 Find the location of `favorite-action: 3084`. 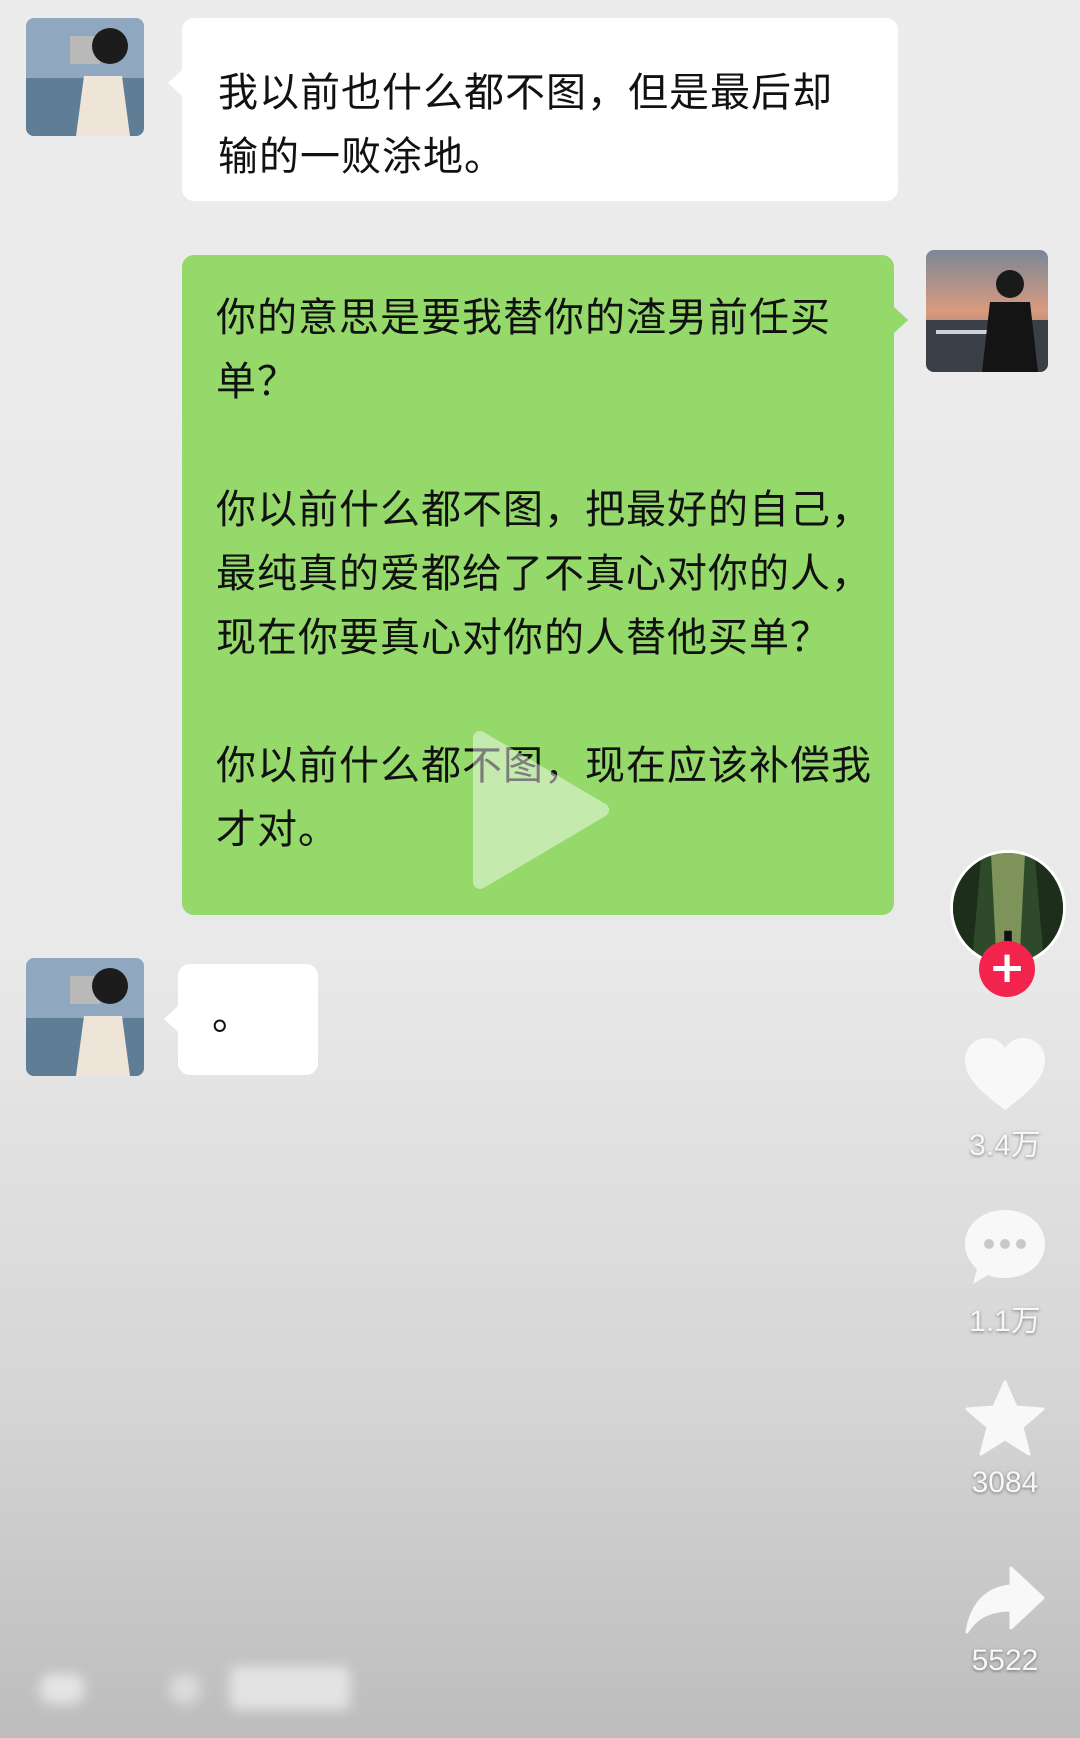

favorite-action: 3084 is located at coordinates (1005, 1440).